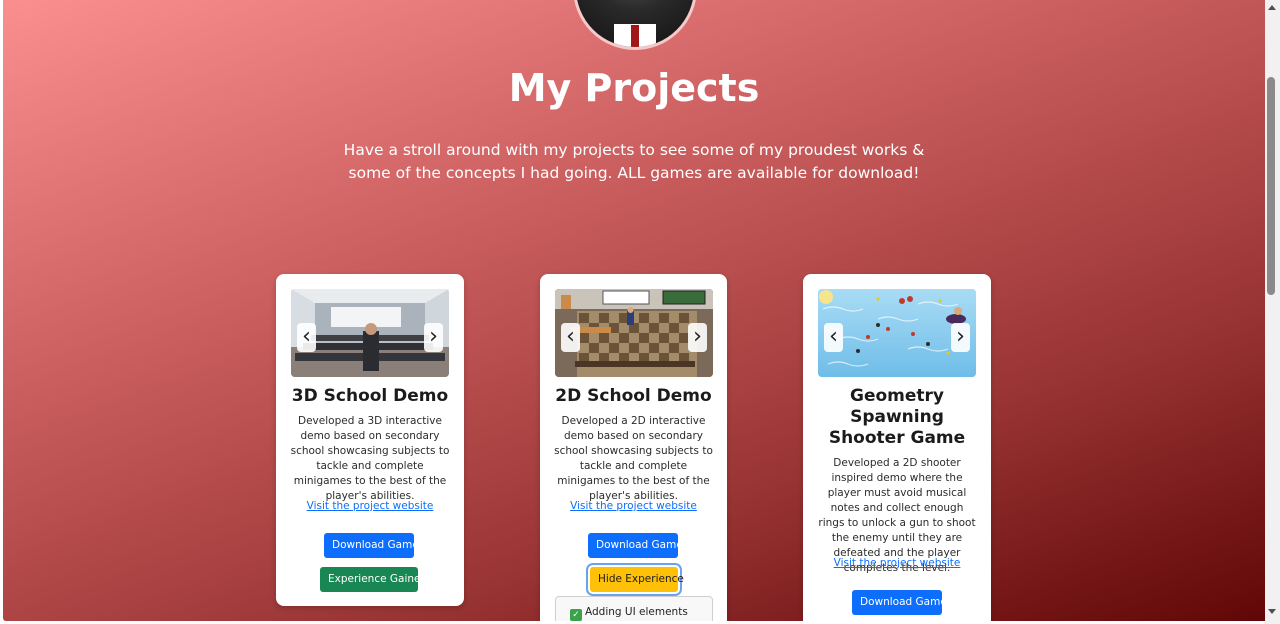  I want to click on vertical-scrollbar, so click(1272, 312).